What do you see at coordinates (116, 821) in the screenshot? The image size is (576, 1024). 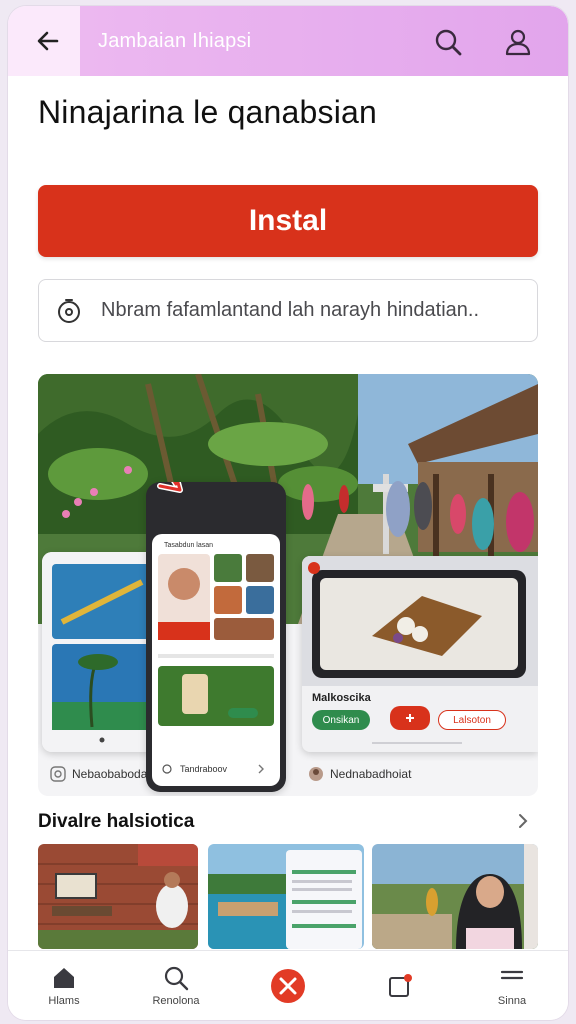 I see `section-title: Divalre halsiotica` at bounding box center [116, 821].